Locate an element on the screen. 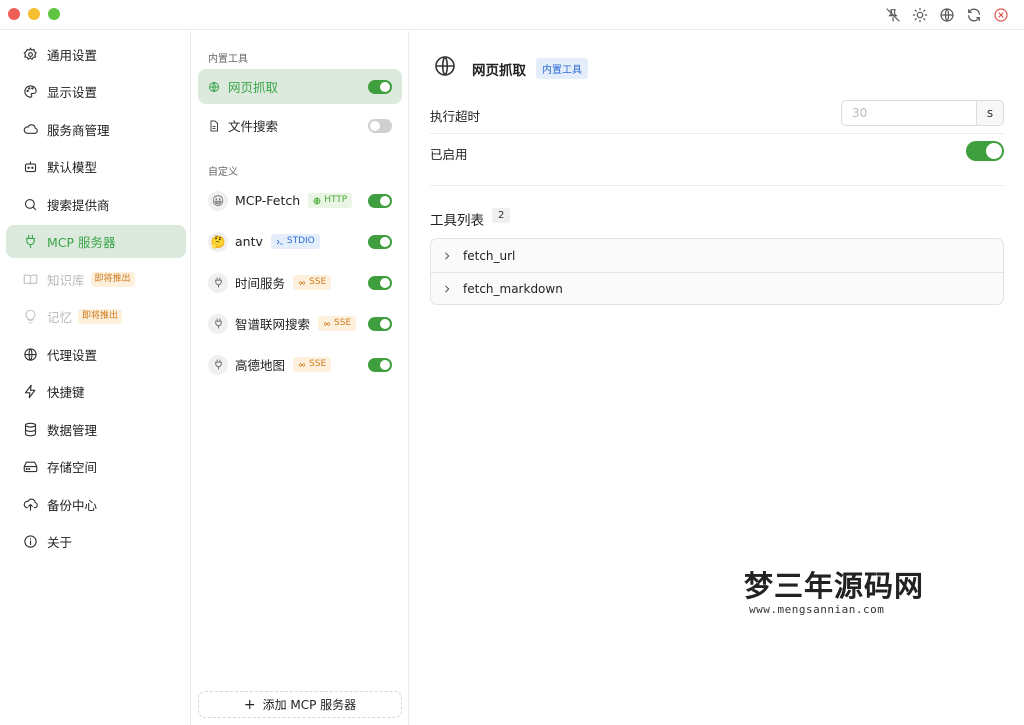 This screenshot has height=725, width=1024. server-item-amap: 高德地图 SSE is located at coordinates (300, 364).